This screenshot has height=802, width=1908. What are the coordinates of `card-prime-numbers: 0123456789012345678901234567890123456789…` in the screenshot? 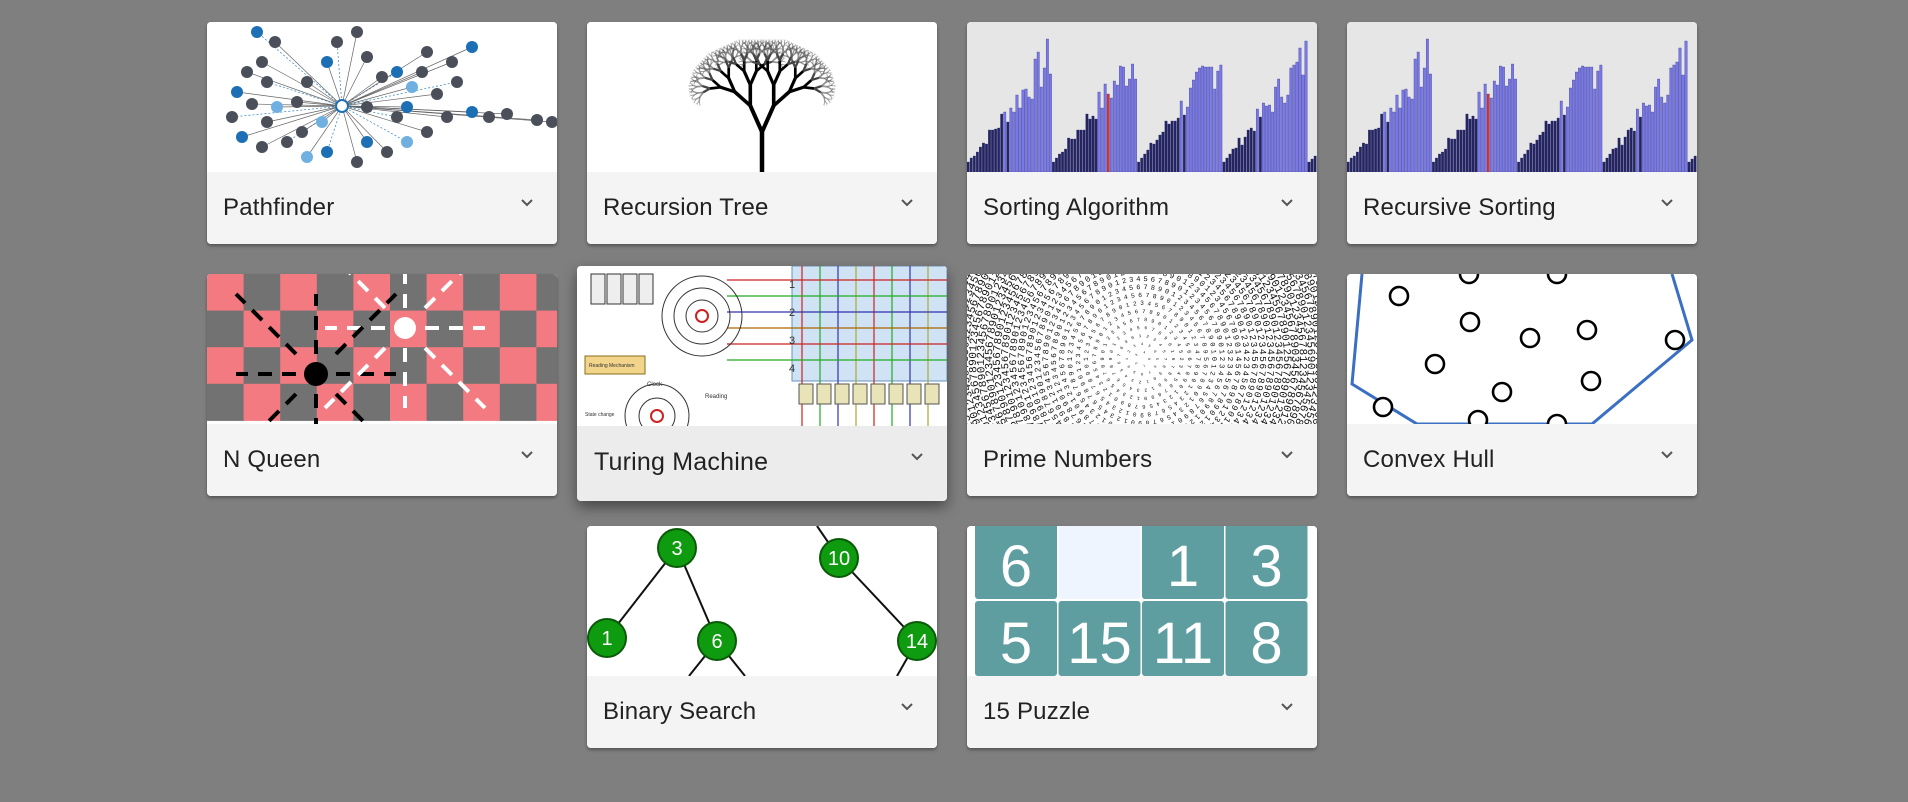 It's located at (1142, 385).